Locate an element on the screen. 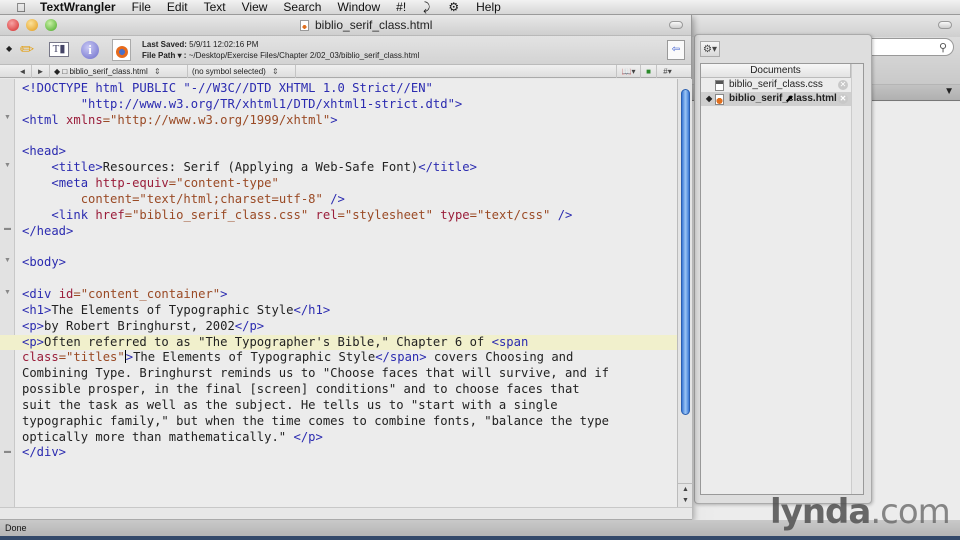 Image resolution: width=960 pixels, height=540 pixels. vertical-scrollbar: ▲ ▼ is located at coordinates (685, 293).